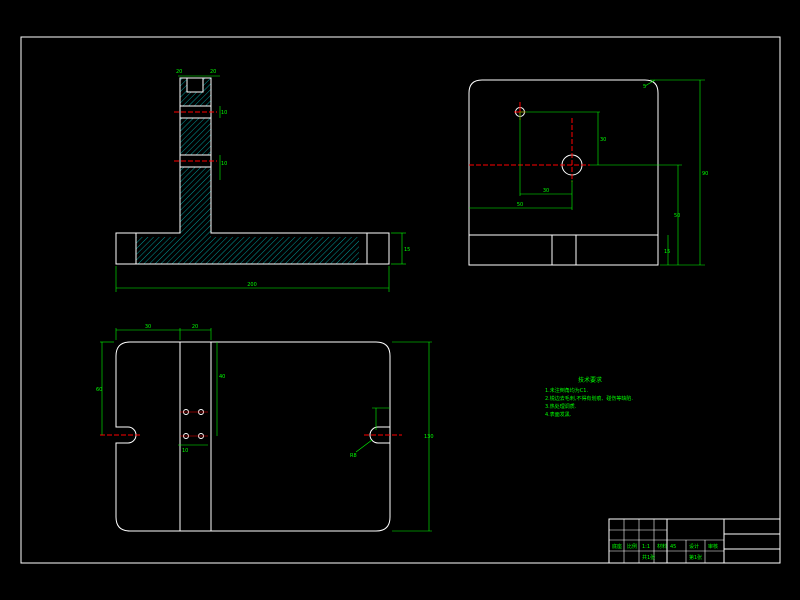  What do you see at coordinates (179, 72) in the screenshot?
I see `front-top-left-dim: 20` at bounding box center [179, 72].